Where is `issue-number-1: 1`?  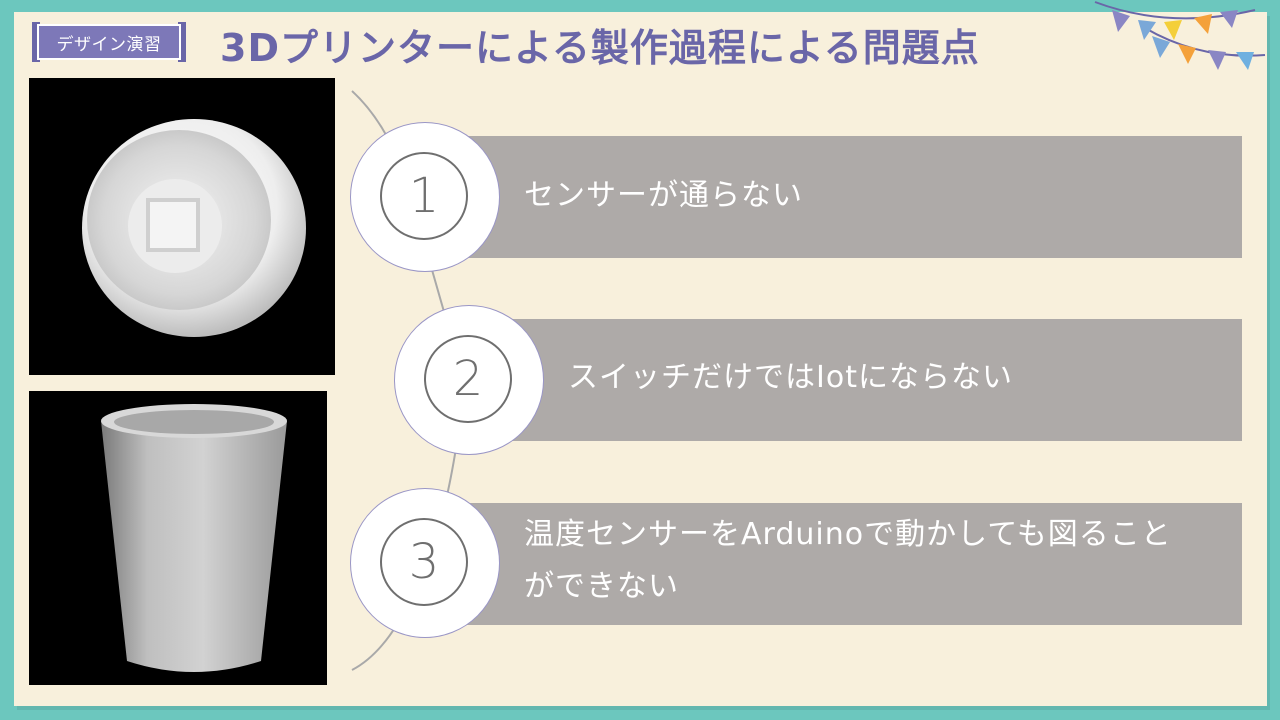 issue-number-1: 1 is located at coordinates (424, 196).